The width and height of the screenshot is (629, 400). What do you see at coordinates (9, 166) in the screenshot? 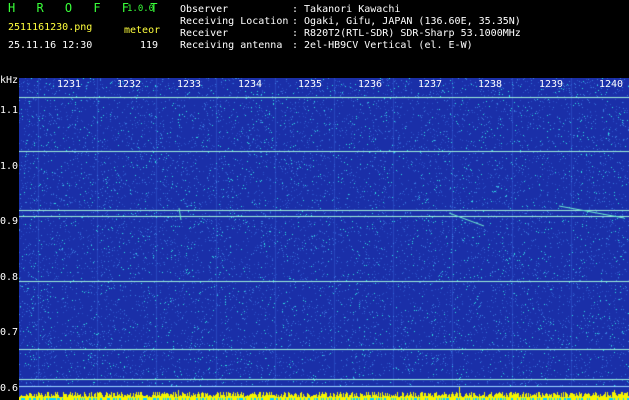
I see `y-tick-label: 1.0` at bounding box center [9, 166].